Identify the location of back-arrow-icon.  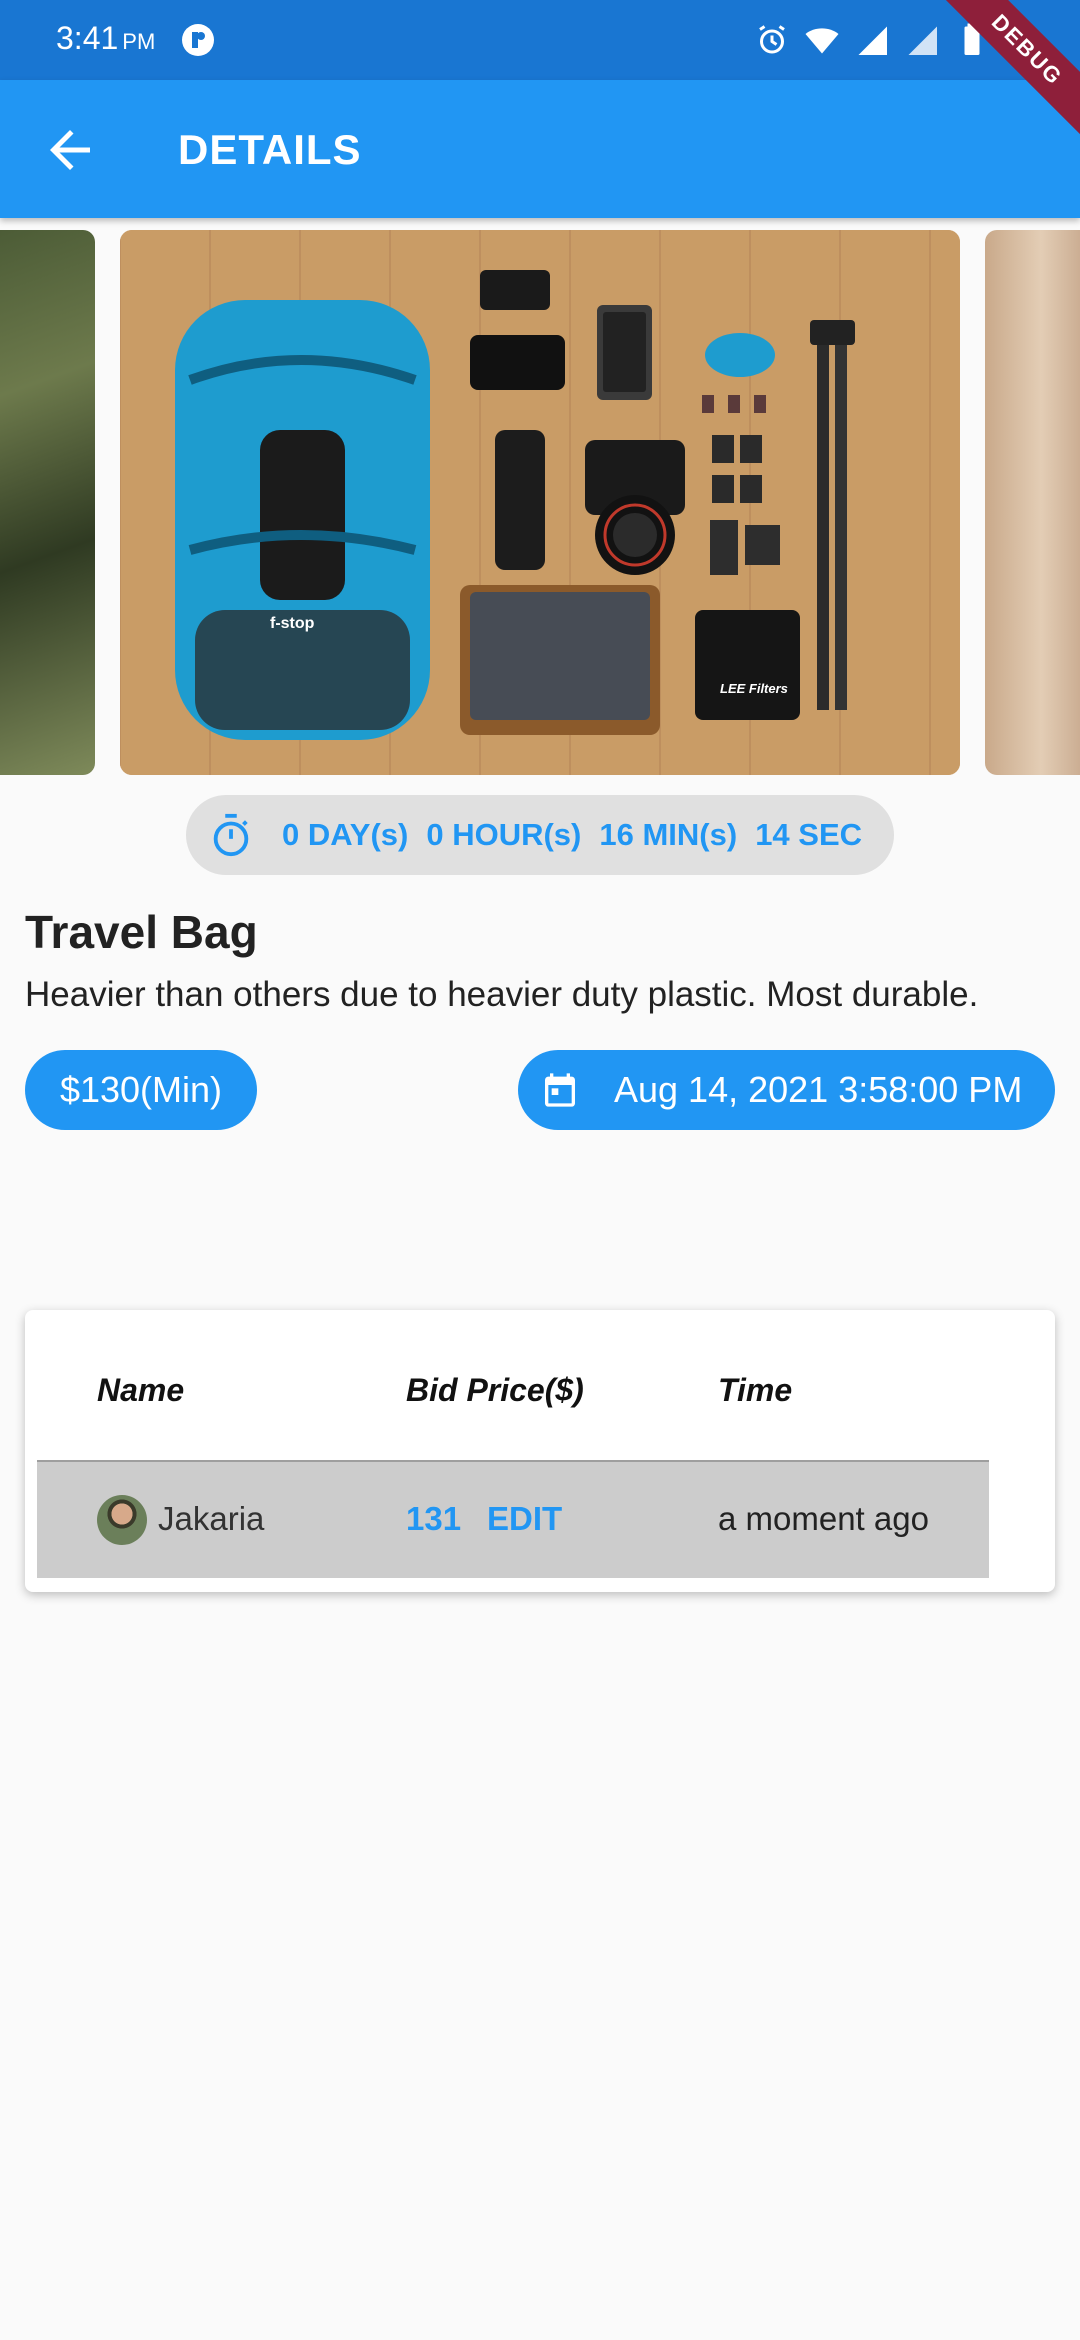
(70, 150).